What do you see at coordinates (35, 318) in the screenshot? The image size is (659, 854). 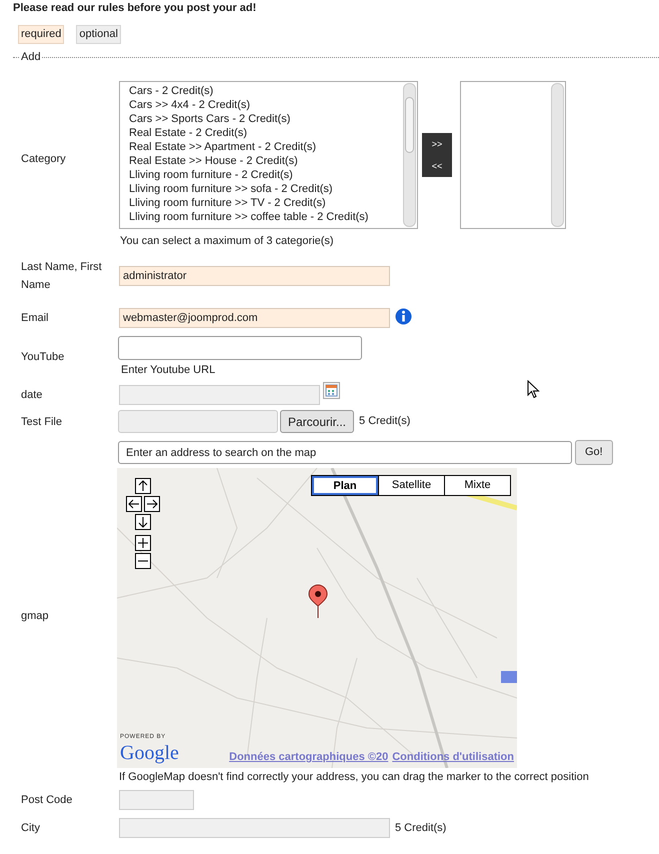 I see `field-label: Email` at bounding box center [35, 318].